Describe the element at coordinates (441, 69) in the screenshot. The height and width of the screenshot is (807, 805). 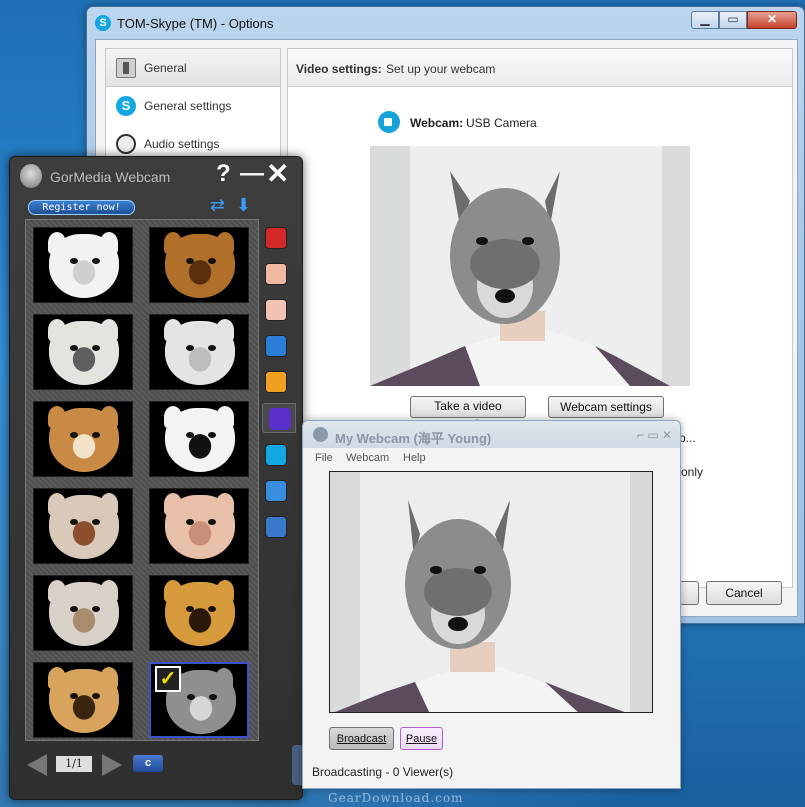
I see `panel-header-subtitle: Set up your webcam` at that location.